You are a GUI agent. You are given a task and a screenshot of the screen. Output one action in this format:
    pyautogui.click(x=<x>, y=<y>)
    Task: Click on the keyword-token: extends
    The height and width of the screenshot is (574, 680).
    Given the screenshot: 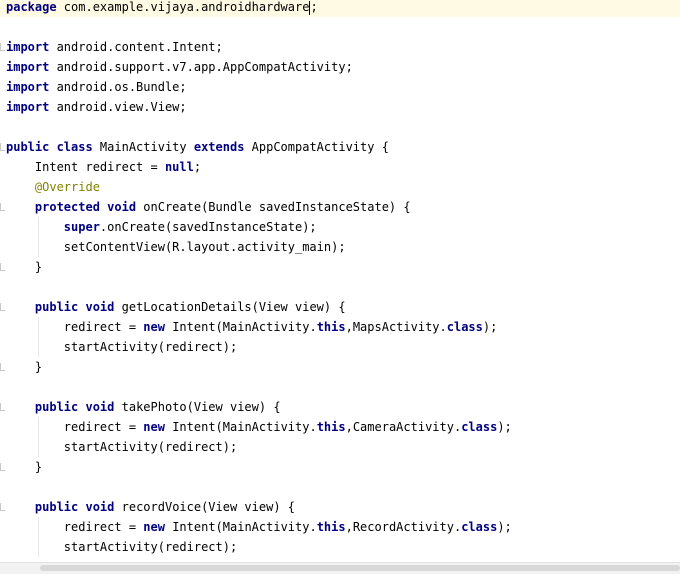 What is the action you would take?
    pyautogui.click(x=219, y=147)
    